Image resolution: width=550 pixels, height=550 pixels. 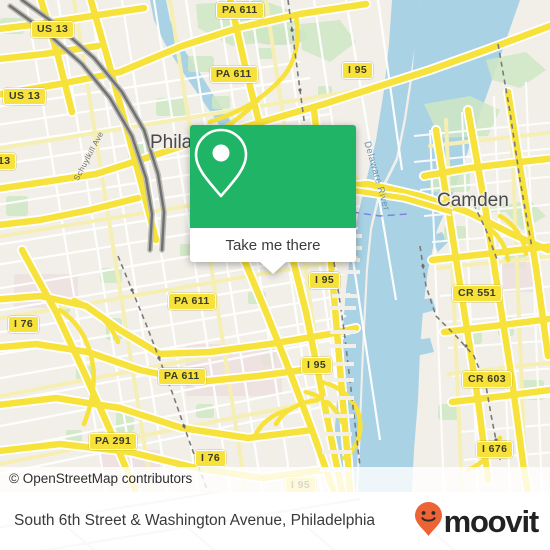 What do you see at coordinates (473, 200) in the screenshot?
I see `place-label-camden: Camden` at bounding box center [473, 200].